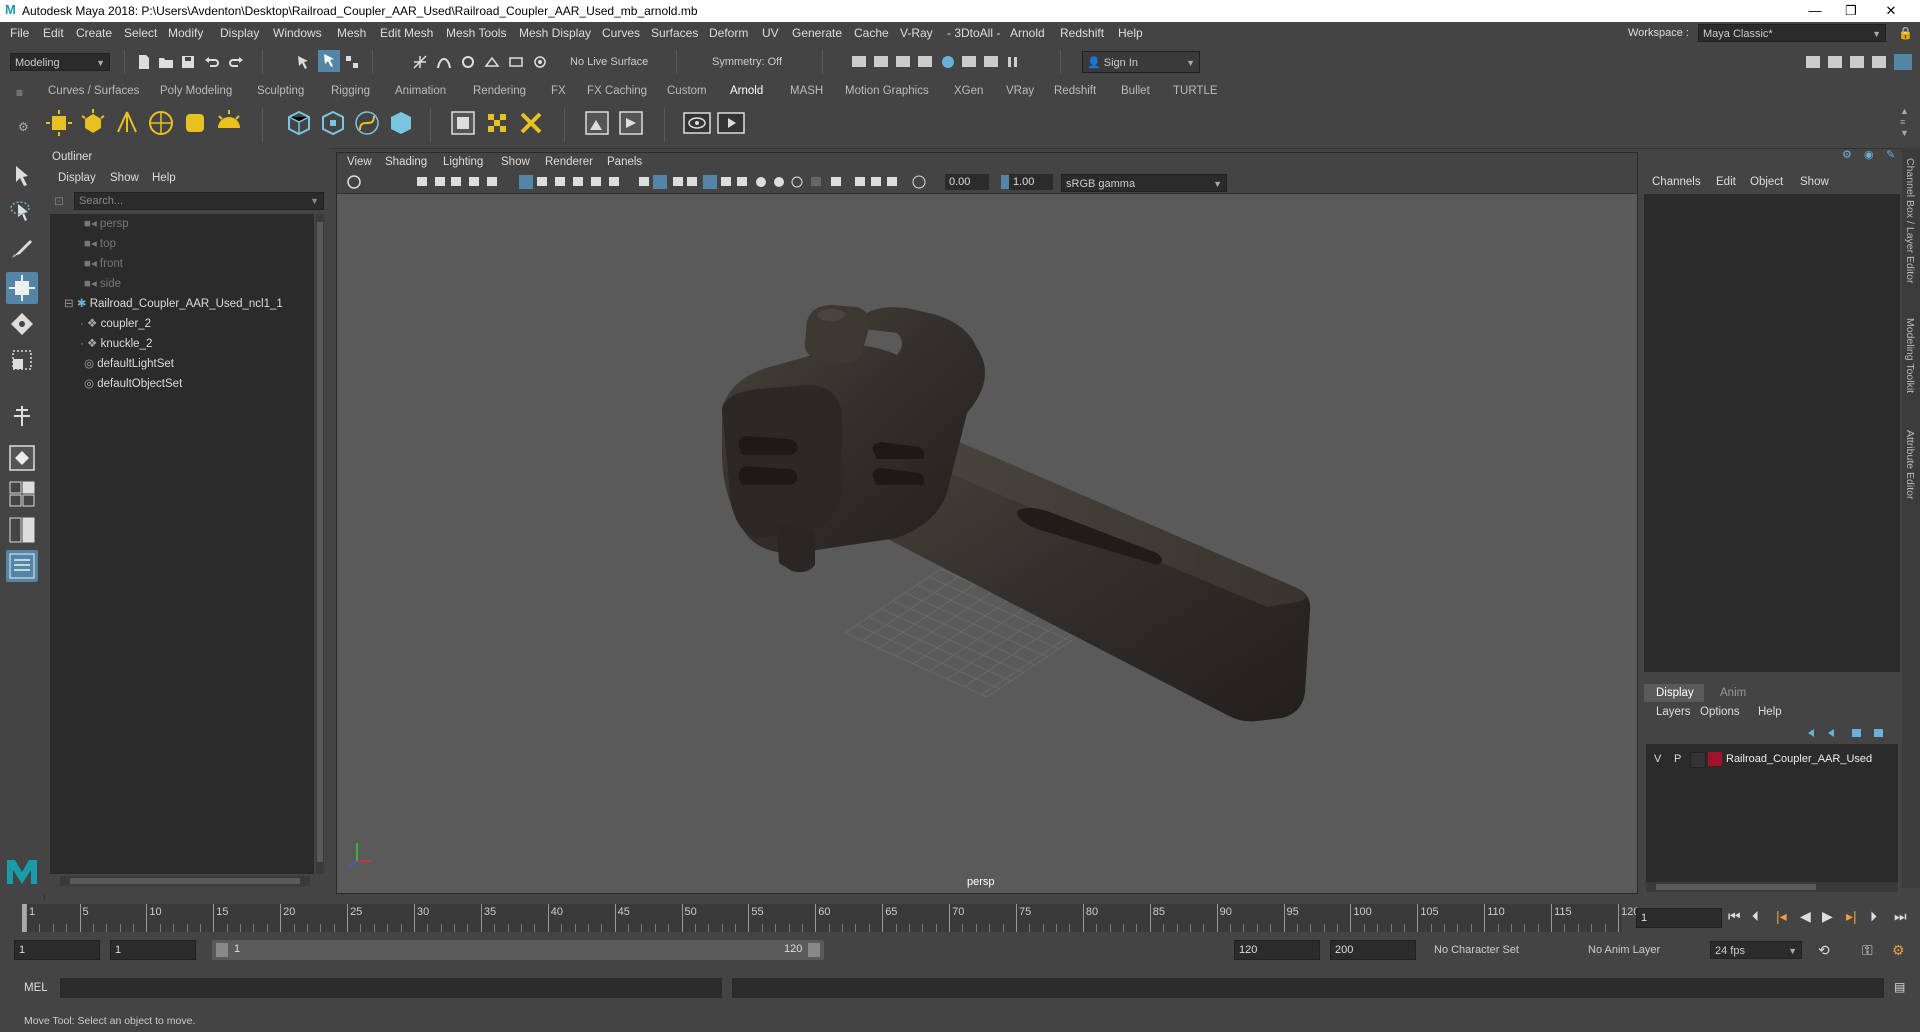 The height and width of the screenshot is (1032, 1920). I want to click on tab-animation: Animation, so click(420, 91).